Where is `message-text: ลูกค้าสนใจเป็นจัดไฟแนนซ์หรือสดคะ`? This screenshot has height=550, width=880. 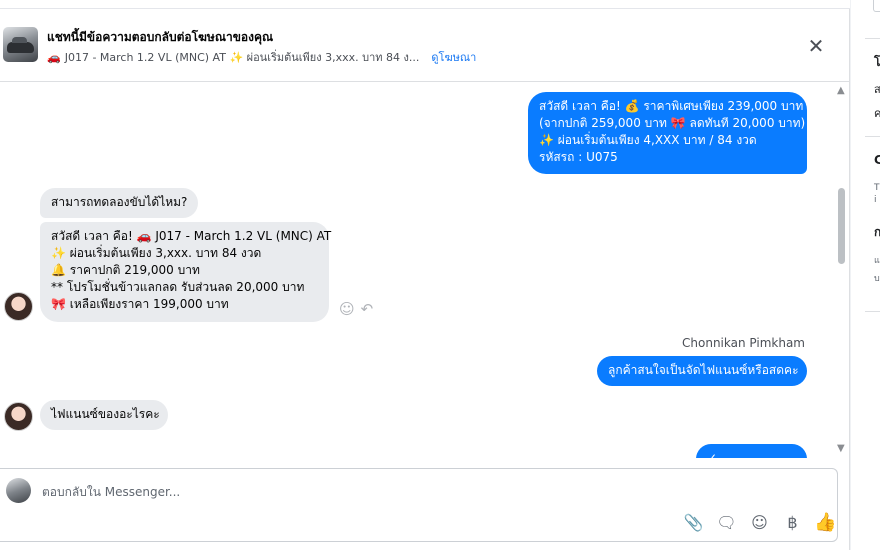
message-text: ลูกค้าสนใจเป็นจัดไฟแนนซ์หรือสดคะ is located at coordinates (703, 370).